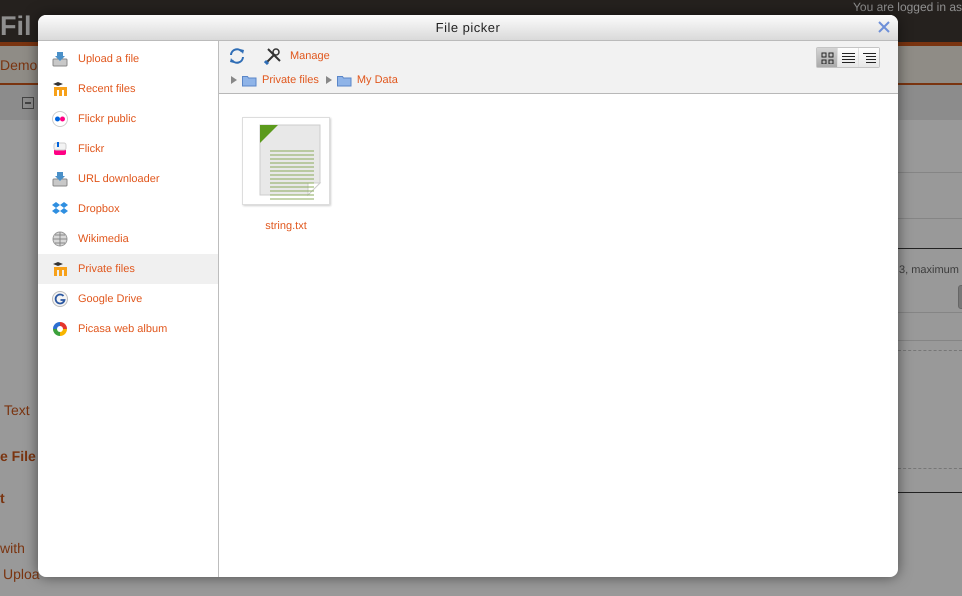 The image size is (962, 596). Describe the element at coordinates (907, 7) in the screenshot. I see `login-info: You are logged in as` at that location.